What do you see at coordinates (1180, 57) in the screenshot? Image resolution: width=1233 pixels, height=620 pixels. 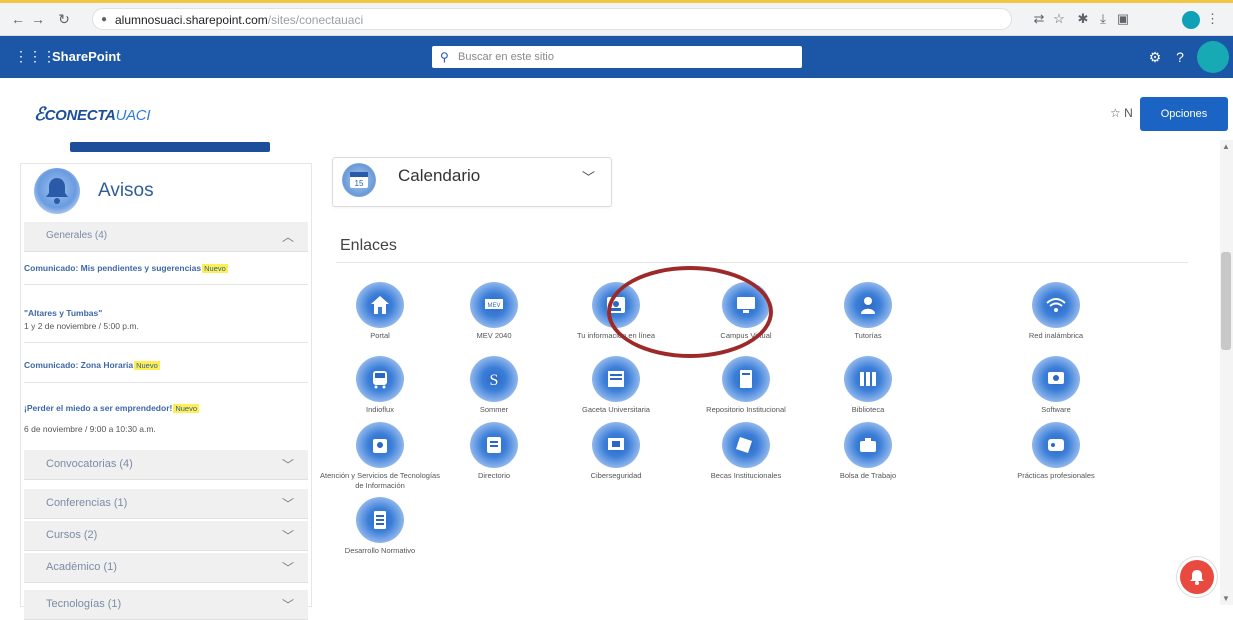 I see `help-icon: ?` at bounding box center [1180, 57].